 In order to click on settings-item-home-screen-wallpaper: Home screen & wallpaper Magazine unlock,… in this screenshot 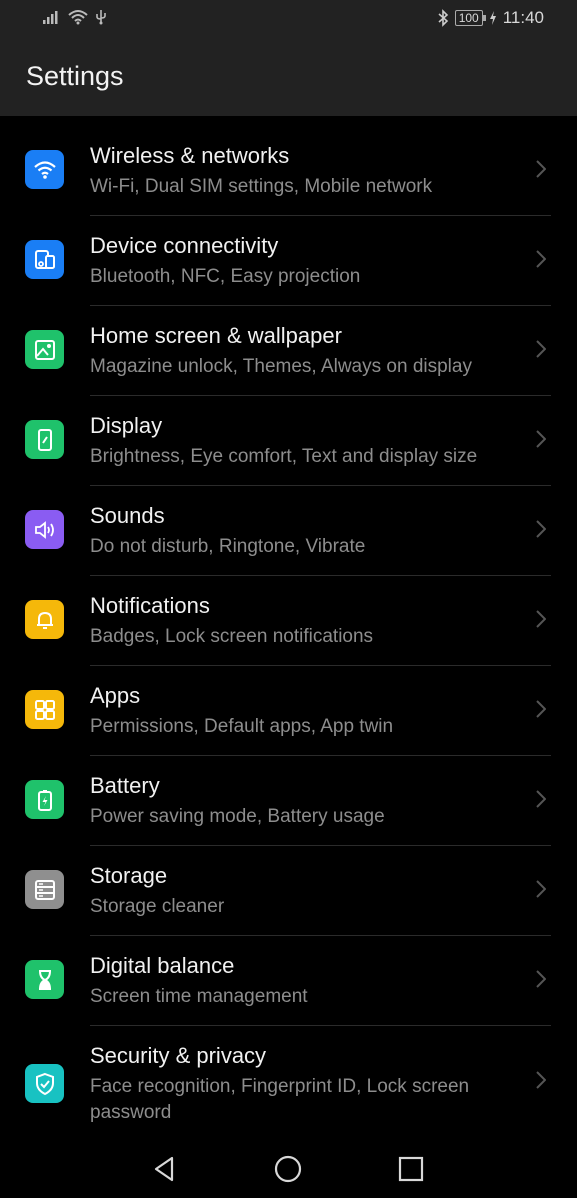, I will do `click(288, 351)`.